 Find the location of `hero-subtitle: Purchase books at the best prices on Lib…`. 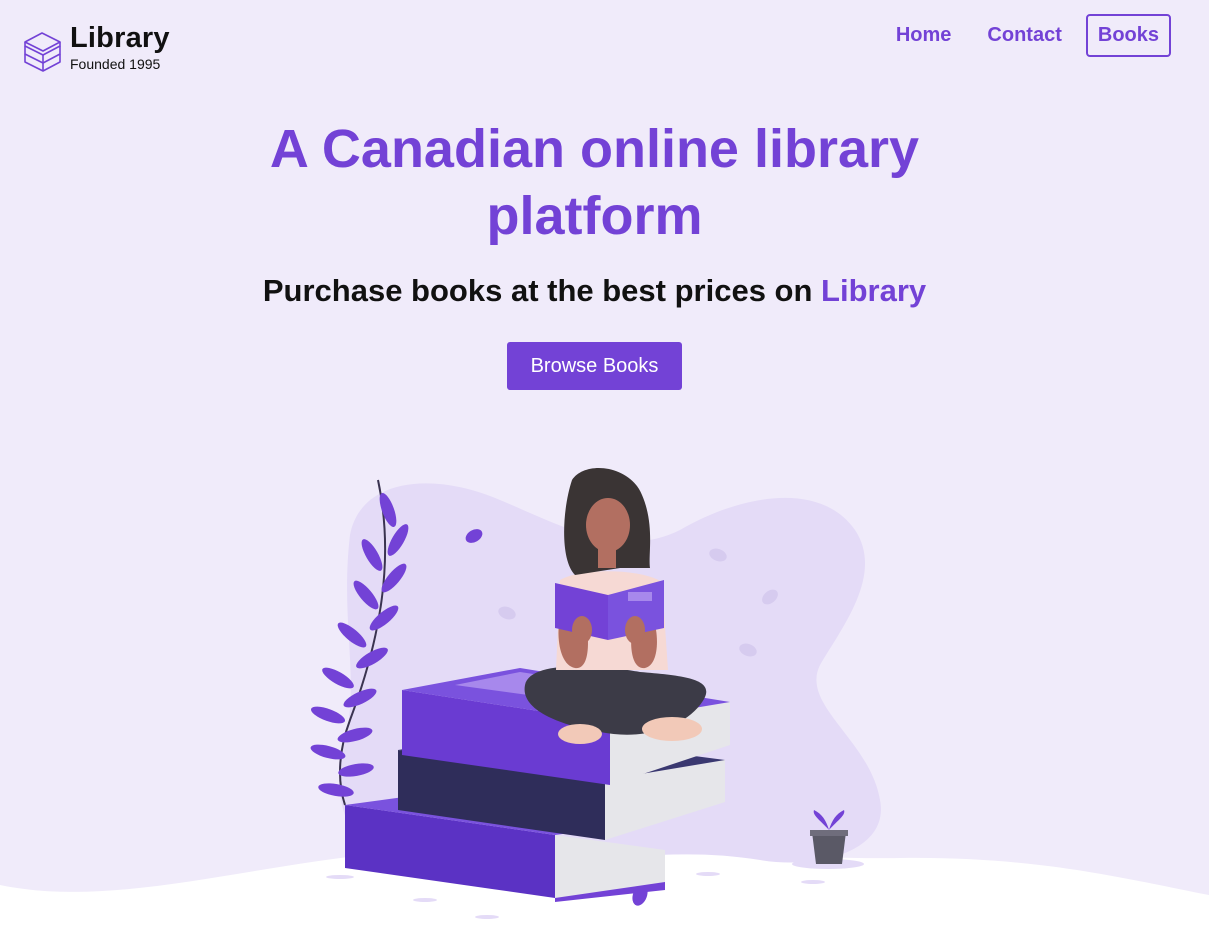

hero-subtitle: Purchase books at the best prices on Lib… is located at coordinates (594, 291).